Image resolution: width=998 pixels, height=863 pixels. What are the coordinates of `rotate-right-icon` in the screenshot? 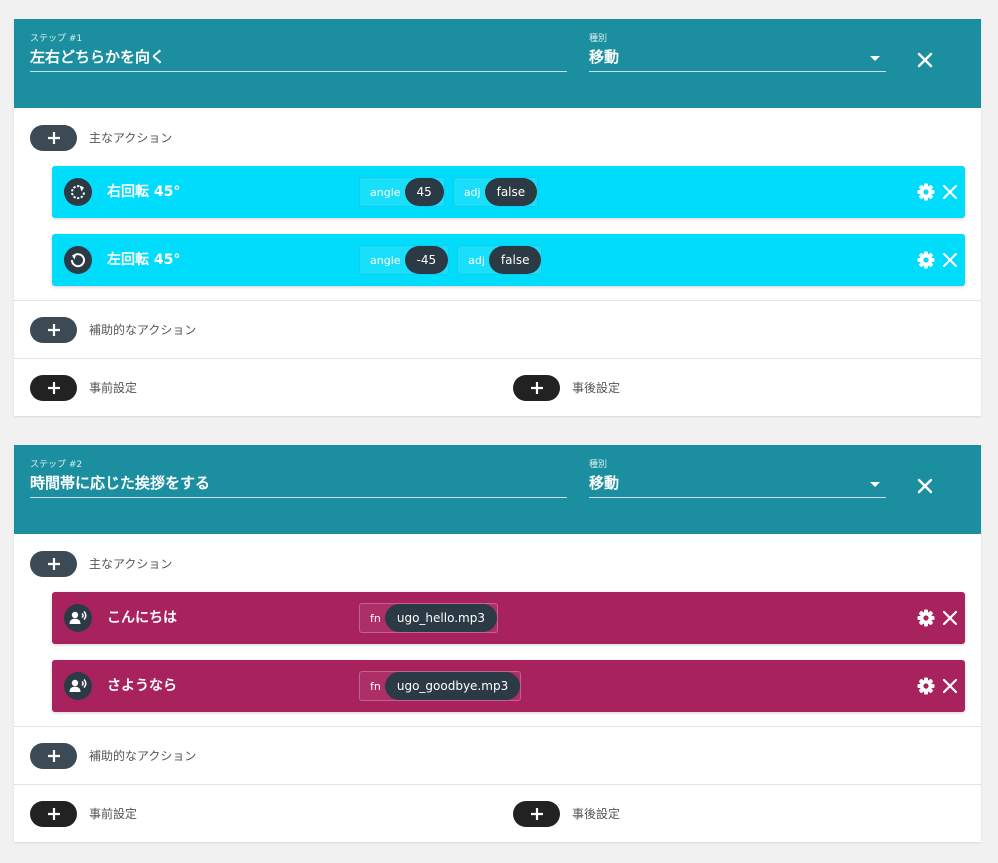 It's located at (78, 192).